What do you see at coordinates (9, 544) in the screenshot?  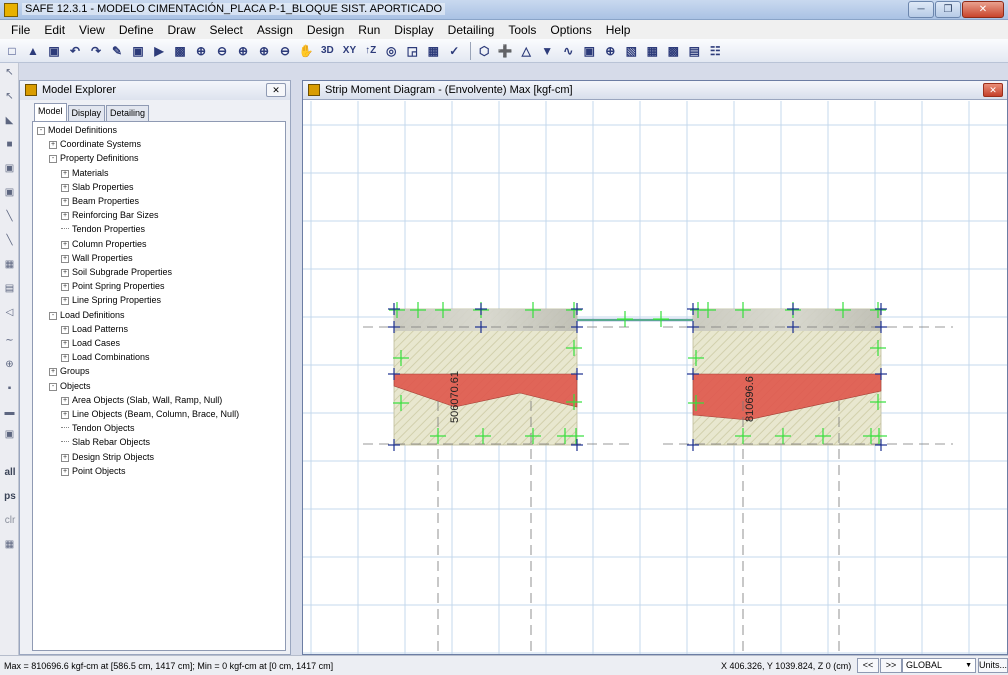 I see `snap-options-icon: ▦` at bounding box center [9, 544].